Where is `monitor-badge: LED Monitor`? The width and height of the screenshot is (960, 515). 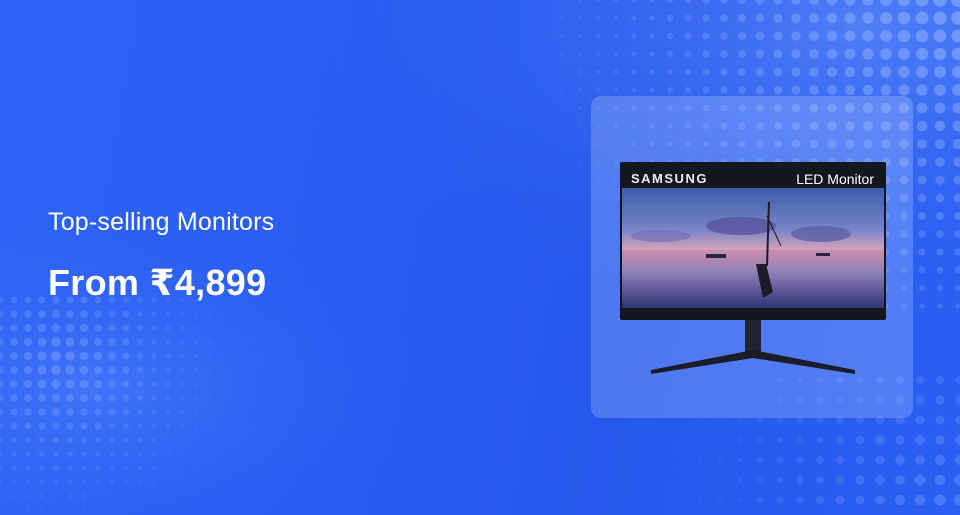 monitor-badge: LED Monitor is located at coordinates (835, 179).